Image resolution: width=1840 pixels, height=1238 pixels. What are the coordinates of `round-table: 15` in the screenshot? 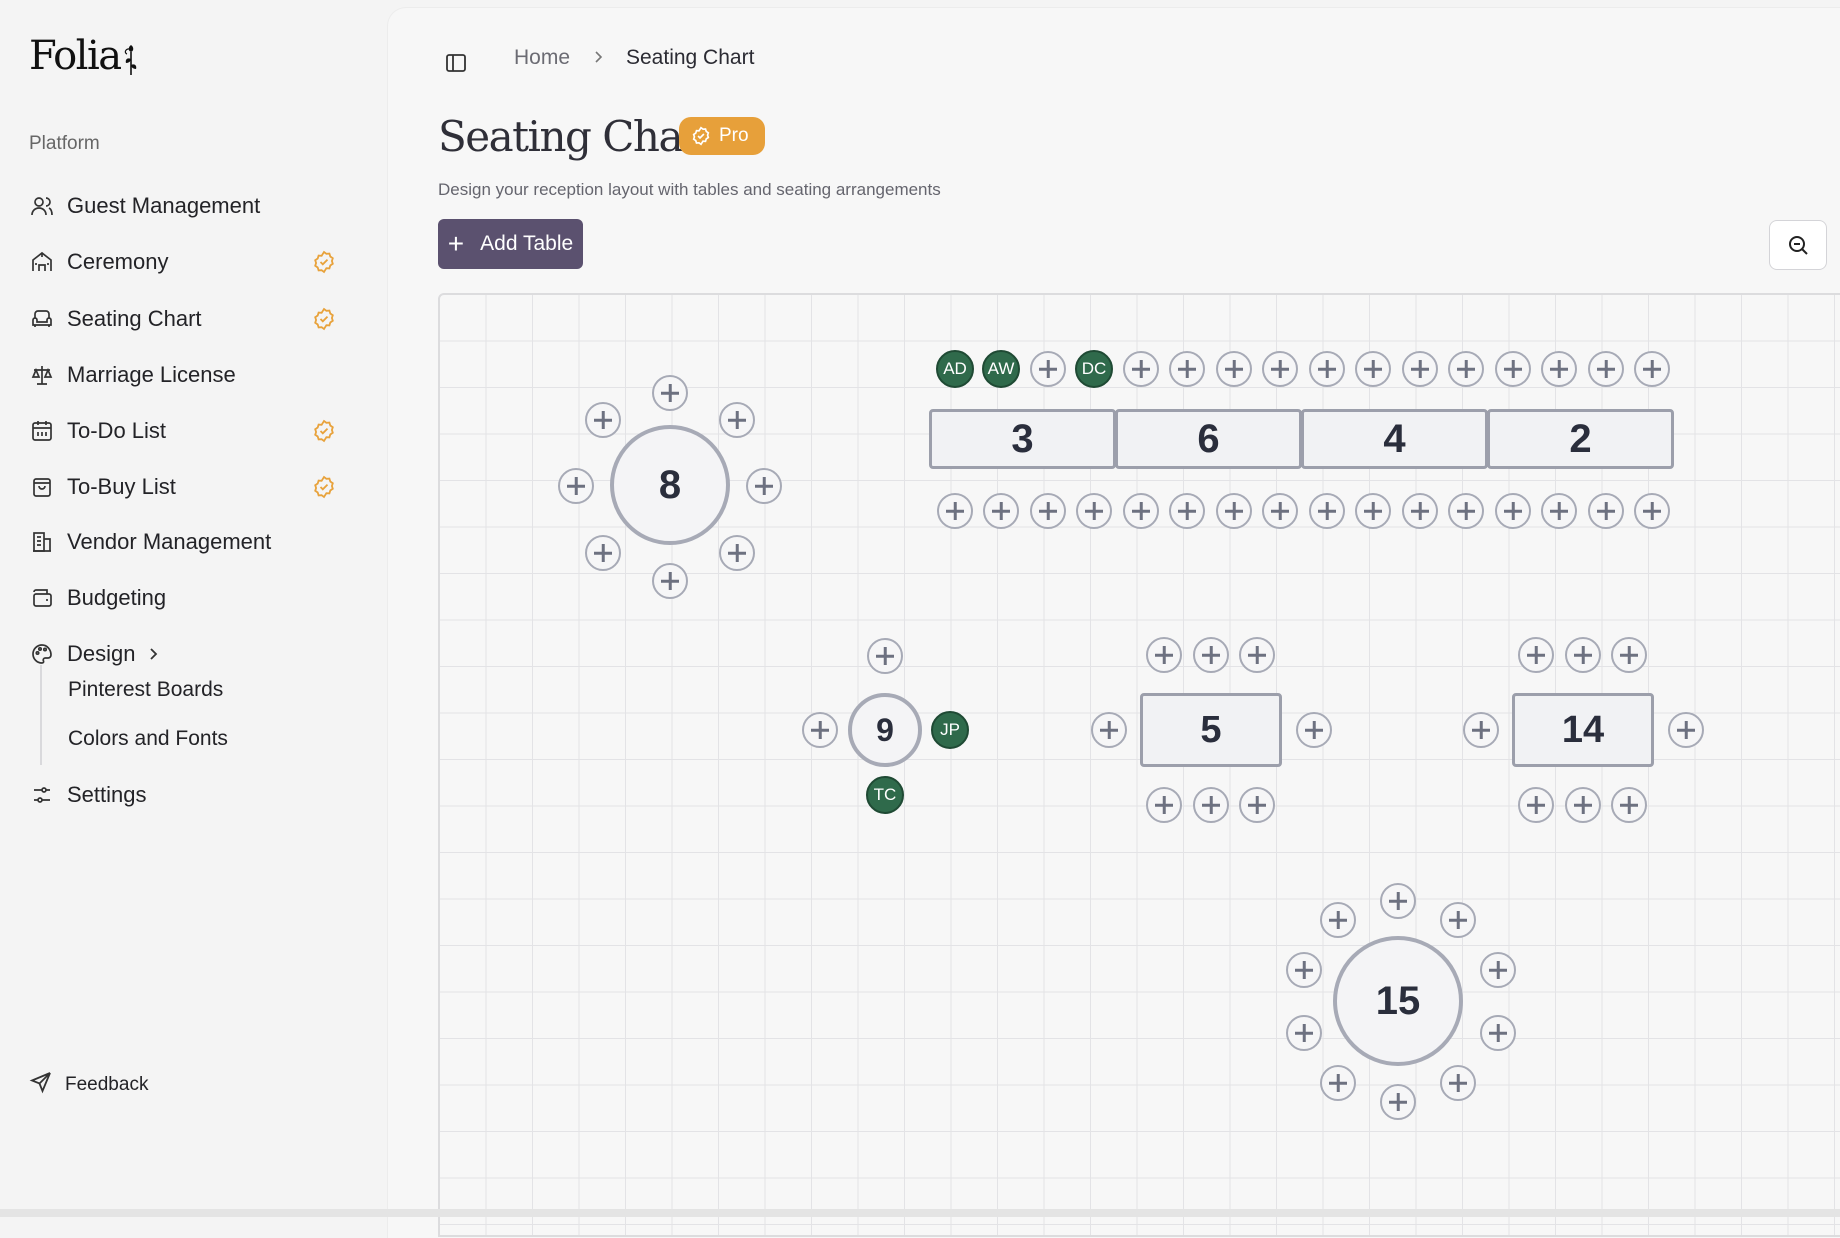 It's located at (1398, 1001).